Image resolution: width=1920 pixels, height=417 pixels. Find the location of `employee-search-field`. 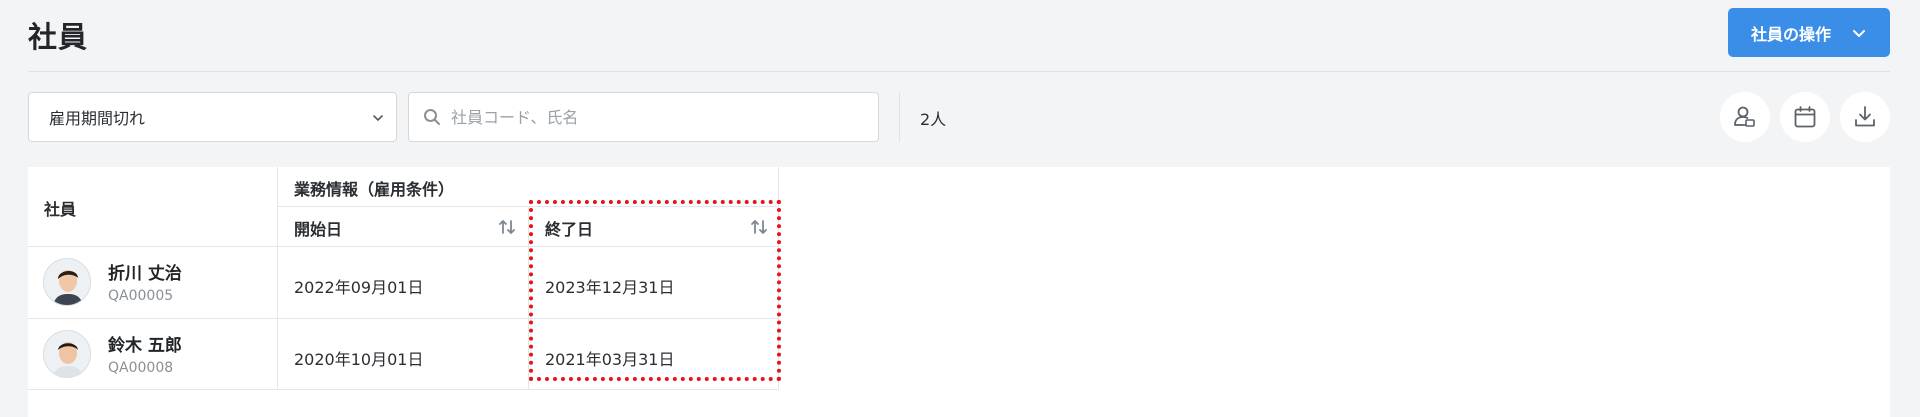

employee-search-field is located at coordinates (643, 117).